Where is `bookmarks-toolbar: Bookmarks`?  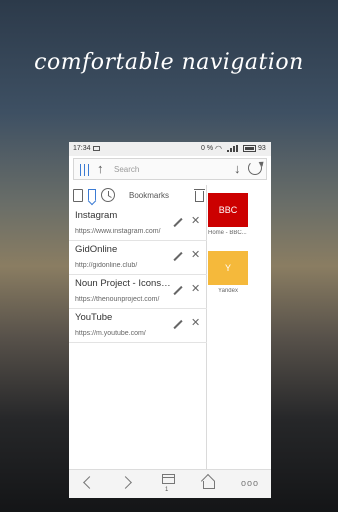 bookmarks-toolbar: Bookmarks is located at coordinates (138, 196).